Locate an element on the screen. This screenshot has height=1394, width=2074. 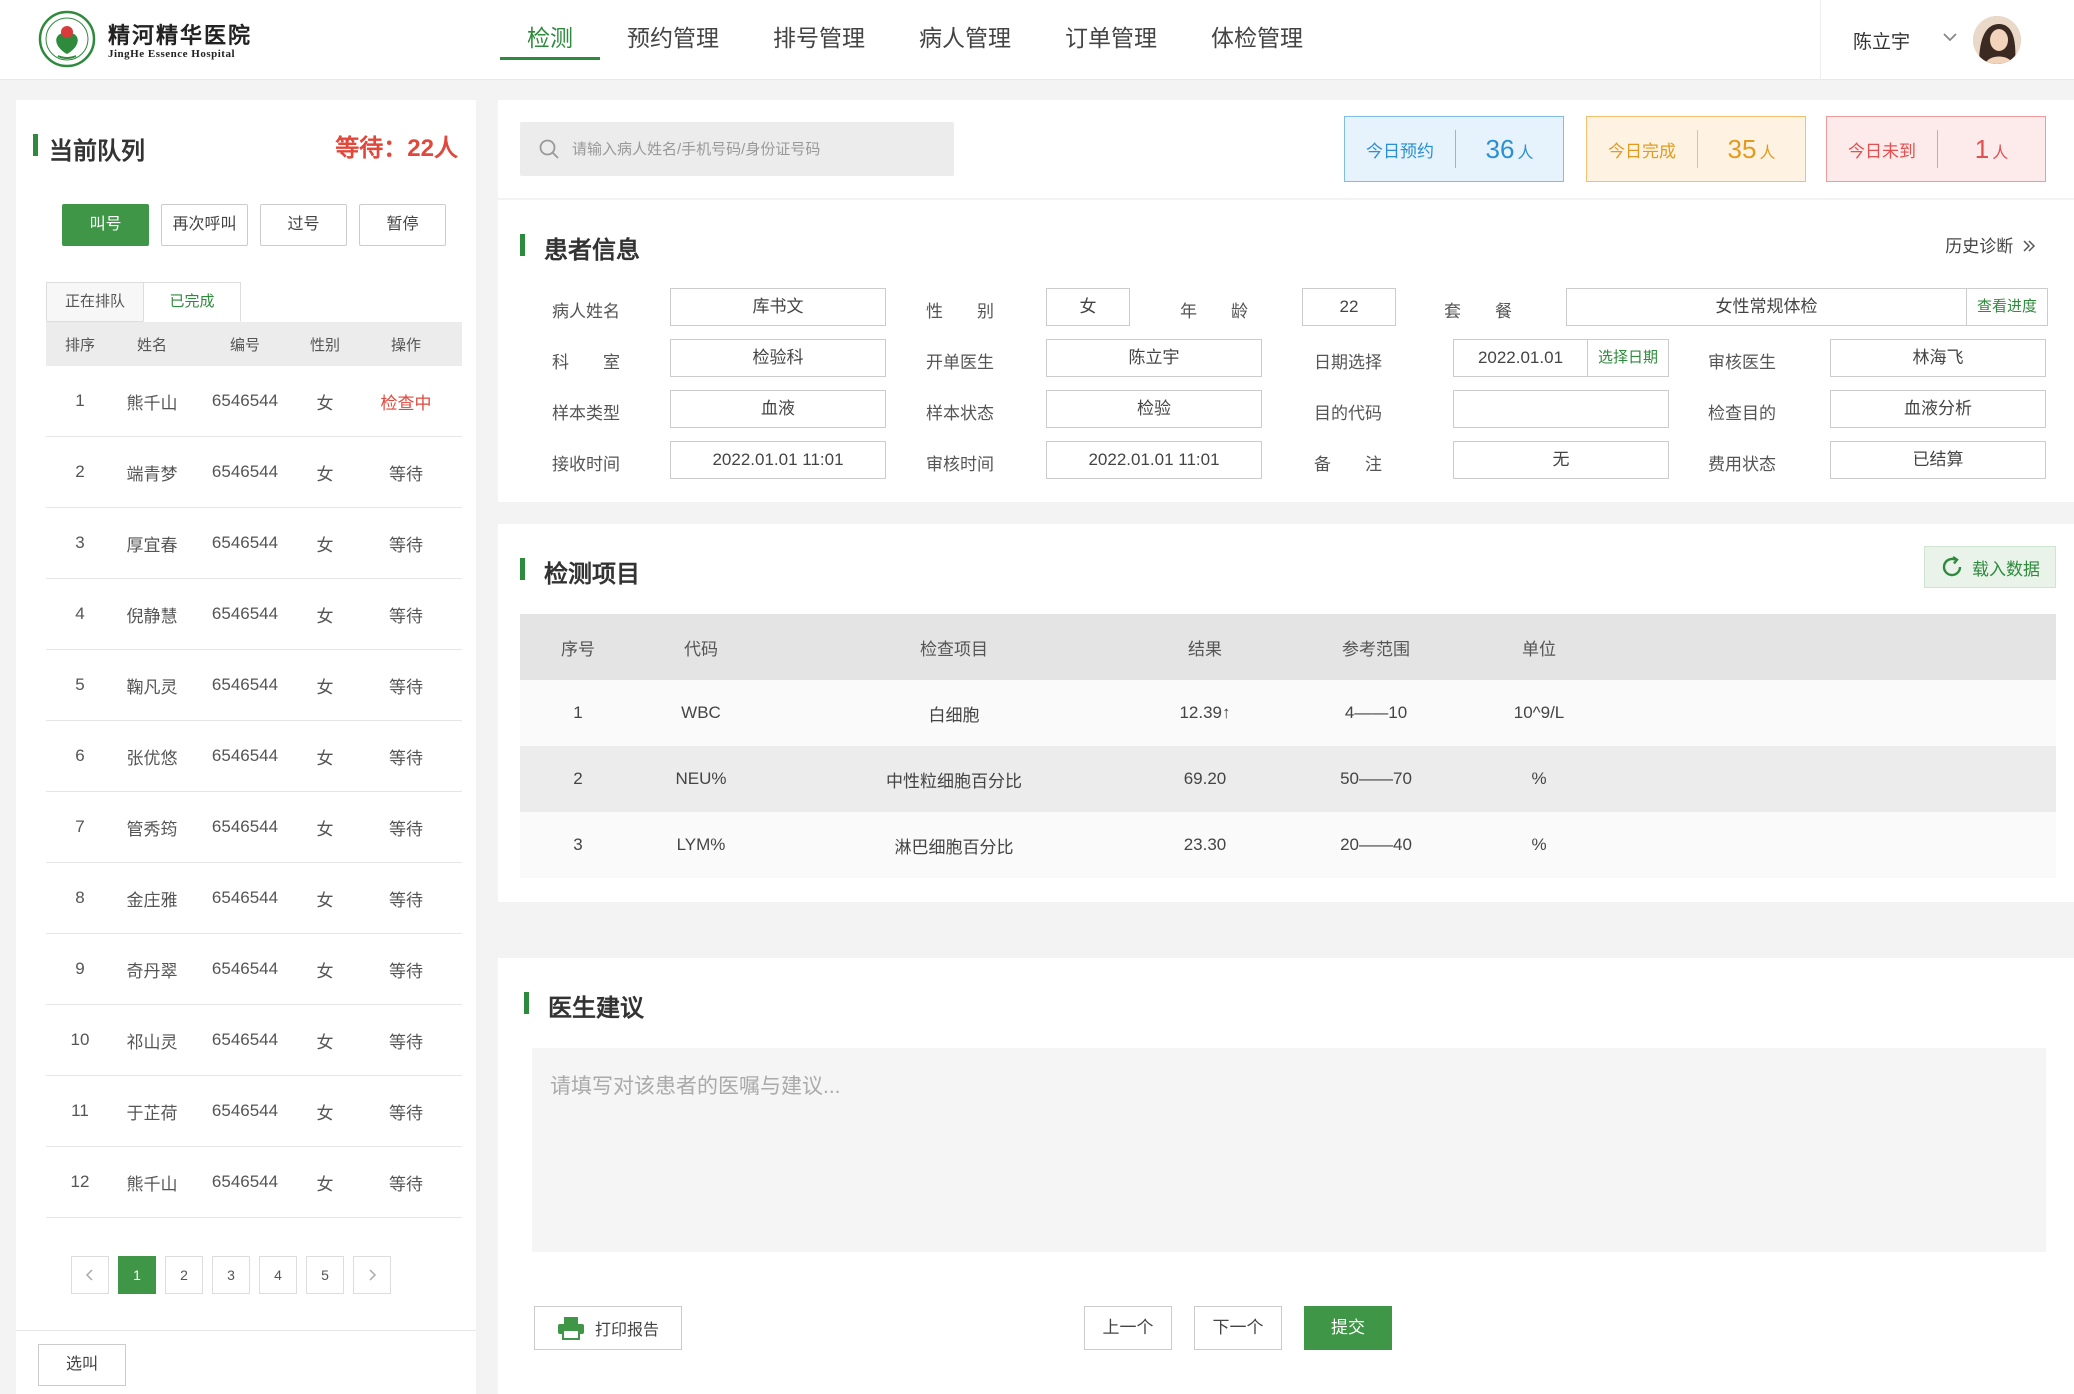
row-name: 端青梦 is located at coordinates (152, 474).